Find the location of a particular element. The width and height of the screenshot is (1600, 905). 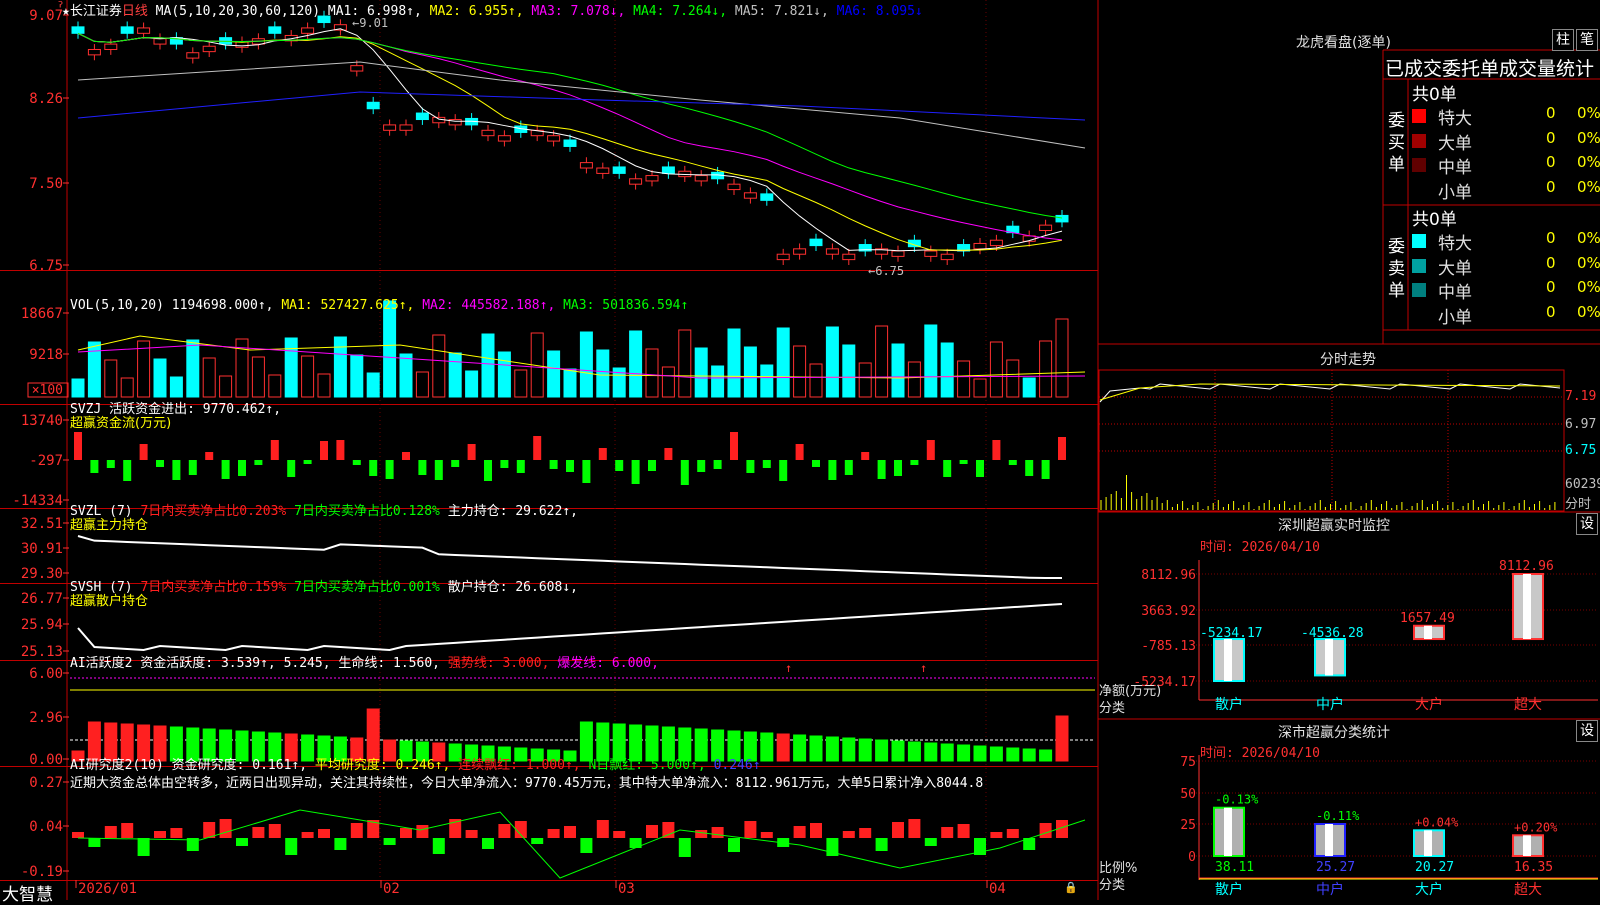

sell-count: 0 is located at coordinates (1551, 262).